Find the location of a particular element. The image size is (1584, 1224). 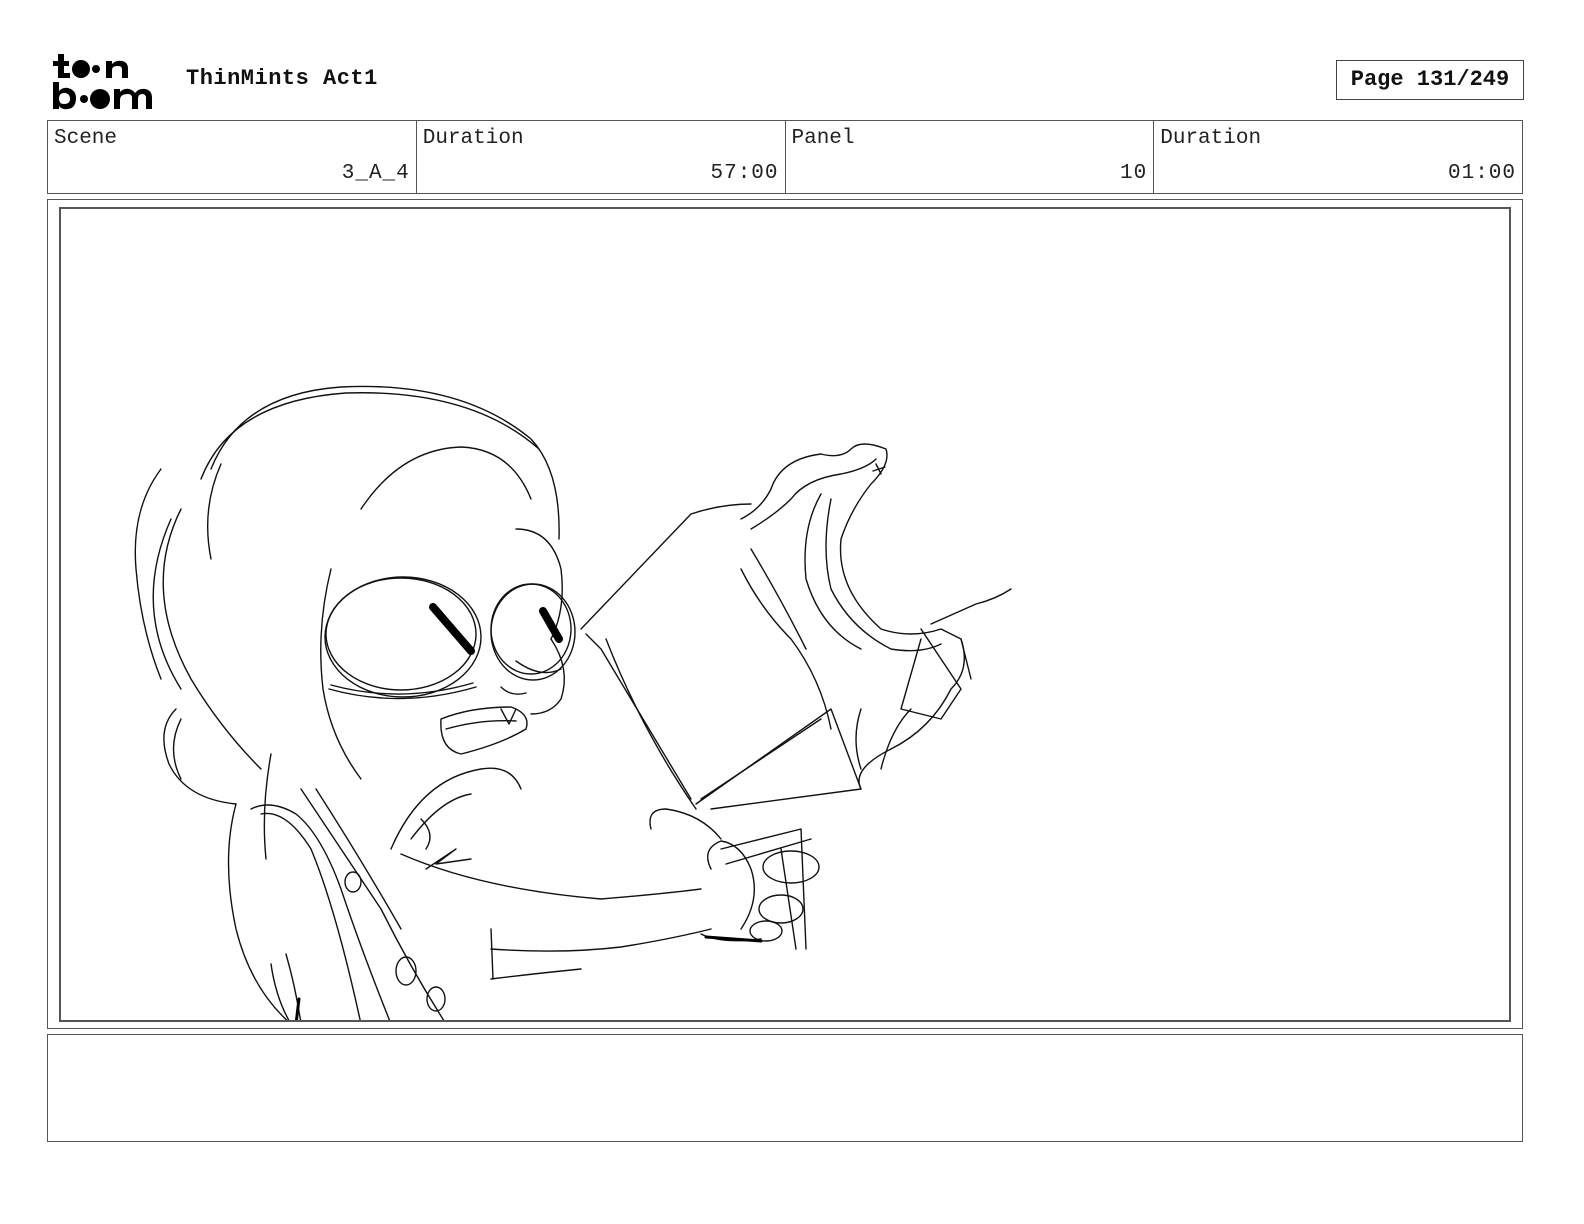

toon-boom-logo is located at coordinates (108, 82).